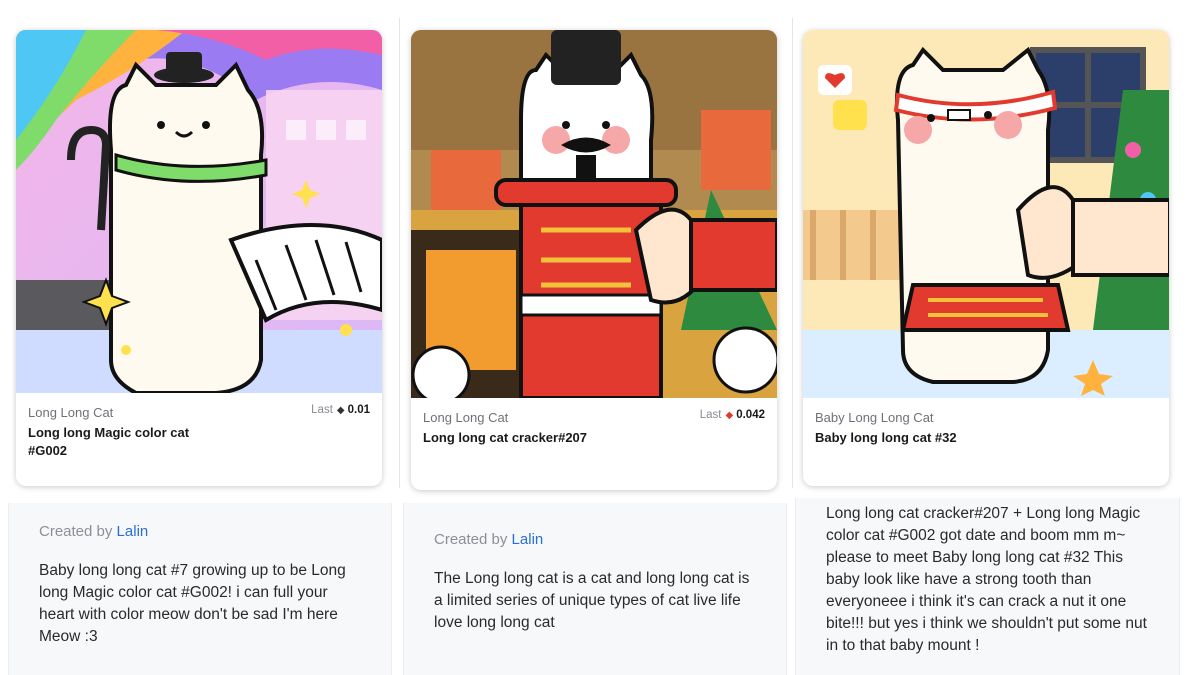 This screenshot has height=675, width=1200. Describe the element at coordinates (358, 410) in the screenshot. I see `price-value: 0.01` at that location.